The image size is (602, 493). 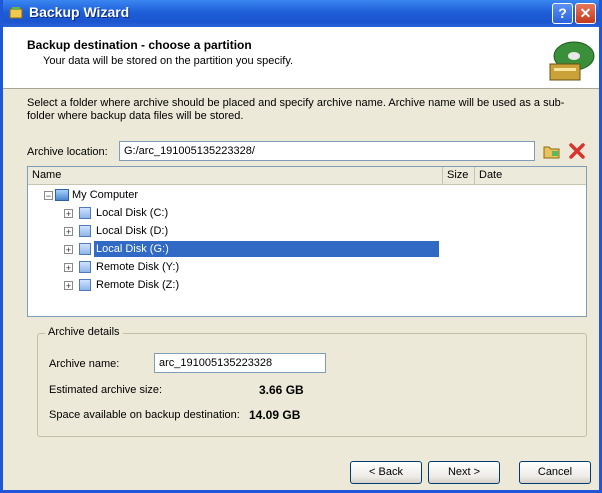 I want to click on archive-location-input: G:/arc_191005135223328/, so click(x=327, y=151).